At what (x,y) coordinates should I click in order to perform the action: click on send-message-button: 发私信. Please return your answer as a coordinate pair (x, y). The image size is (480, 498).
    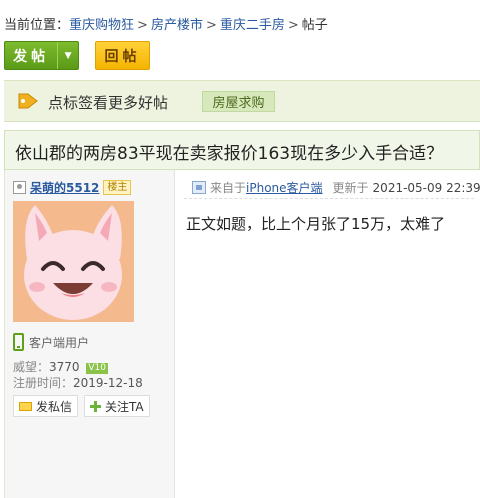
    Looking at the image, I should click on (46, 406).